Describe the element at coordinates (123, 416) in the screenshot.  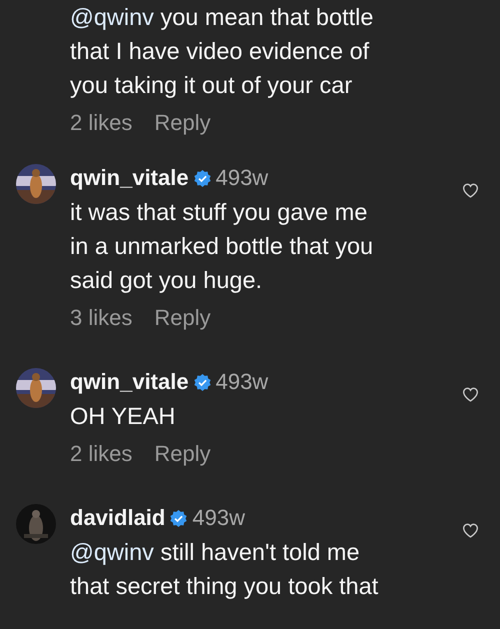
I see `comment-text: OH YEAH` at that location.